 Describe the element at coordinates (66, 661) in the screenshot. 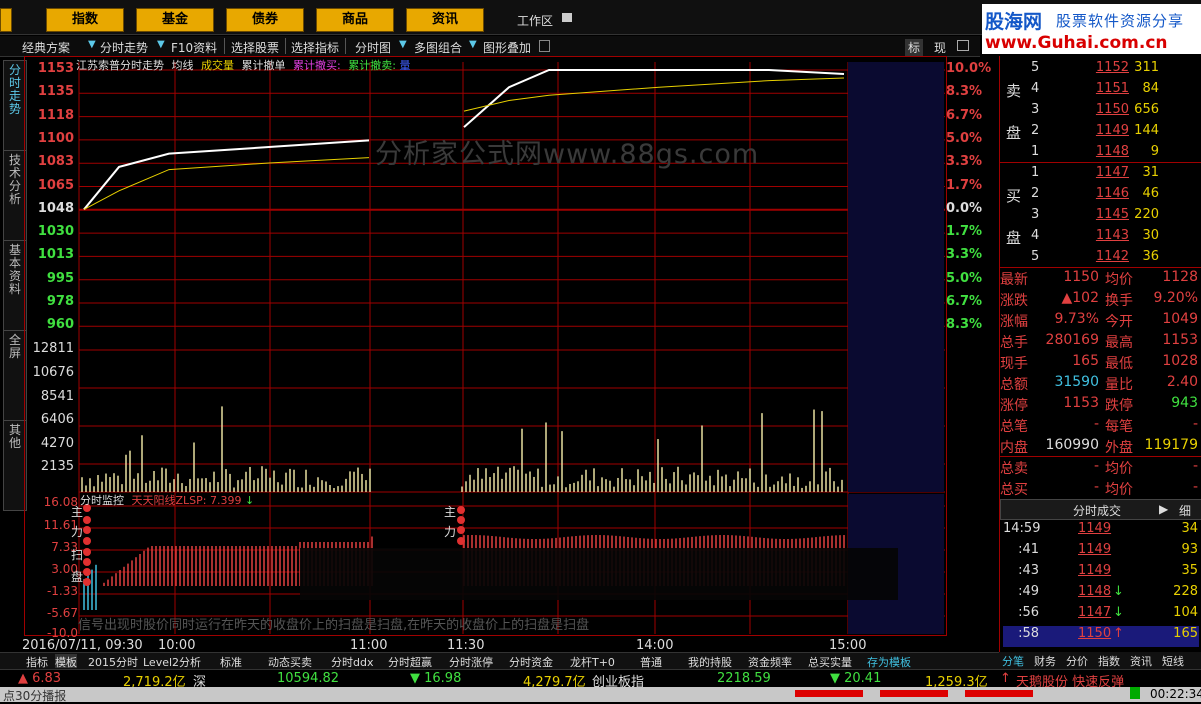

I see `bottom-tab: 模板` at that location.